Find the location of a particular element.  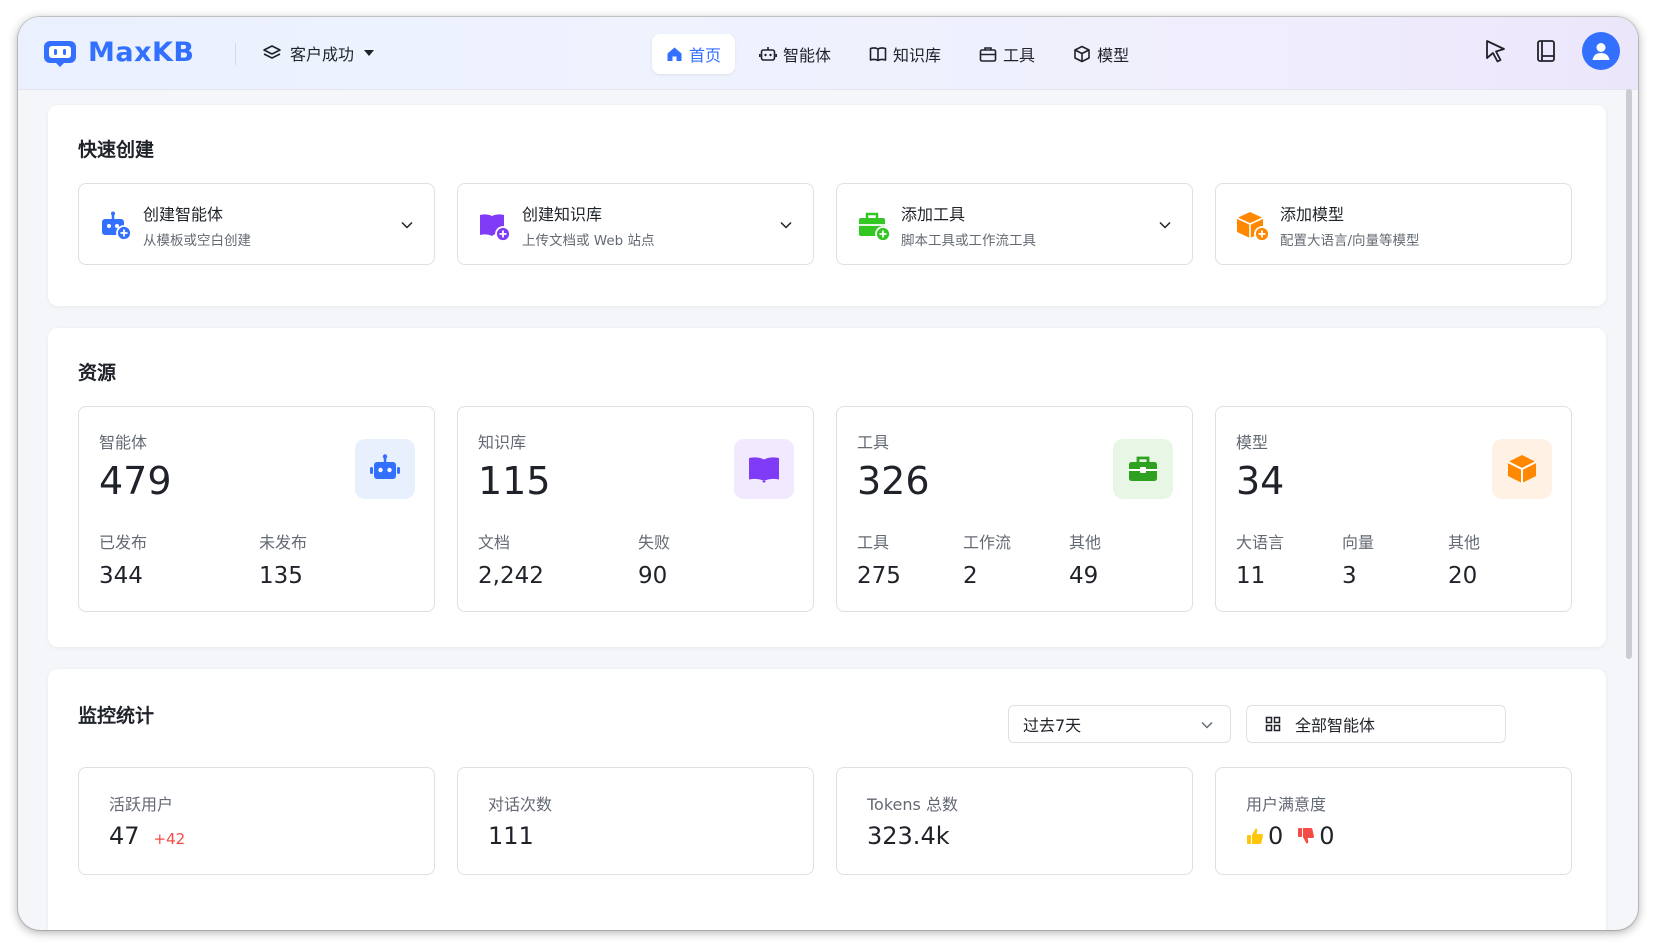

monitor-title: 监控统计 is located at coordinates (116, 716).